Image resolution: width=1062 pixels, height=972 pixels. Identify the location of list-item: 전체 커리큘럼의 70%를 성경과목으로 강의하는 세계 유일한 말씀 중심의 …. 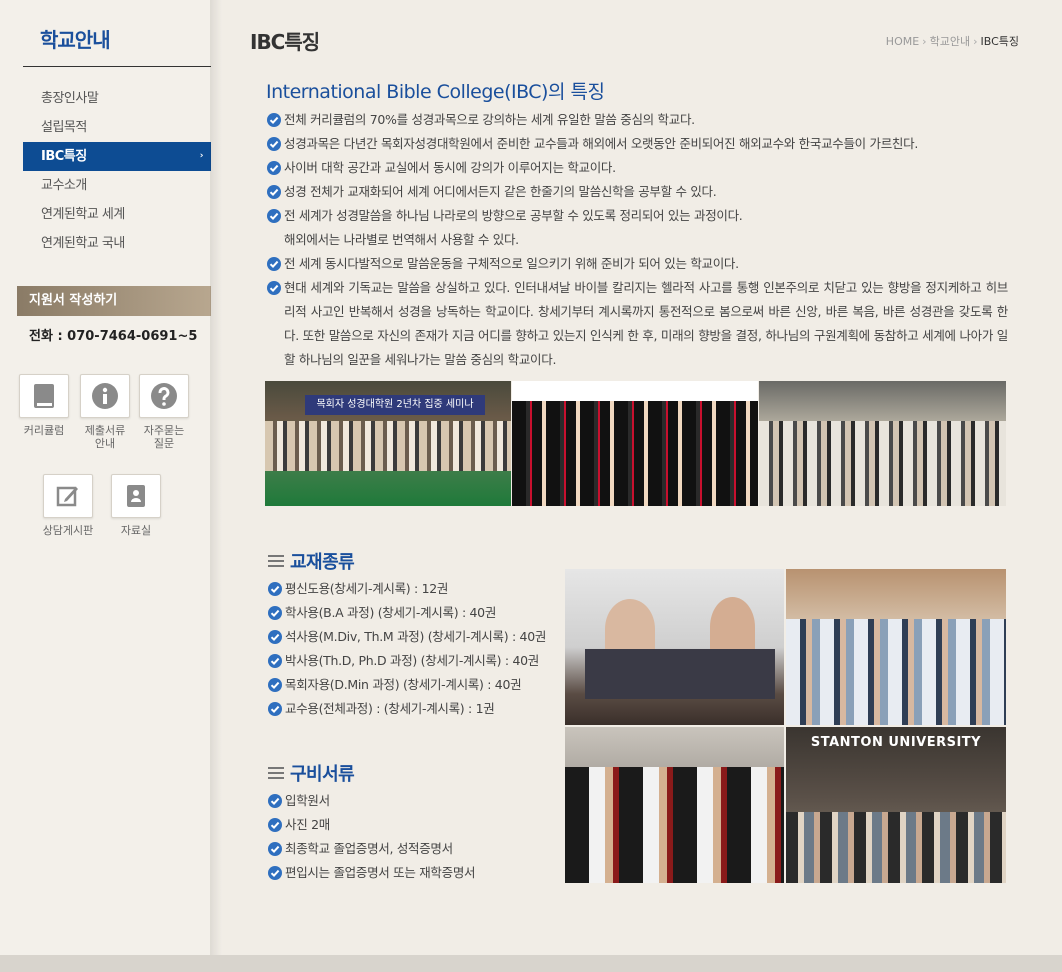
(637, 120).